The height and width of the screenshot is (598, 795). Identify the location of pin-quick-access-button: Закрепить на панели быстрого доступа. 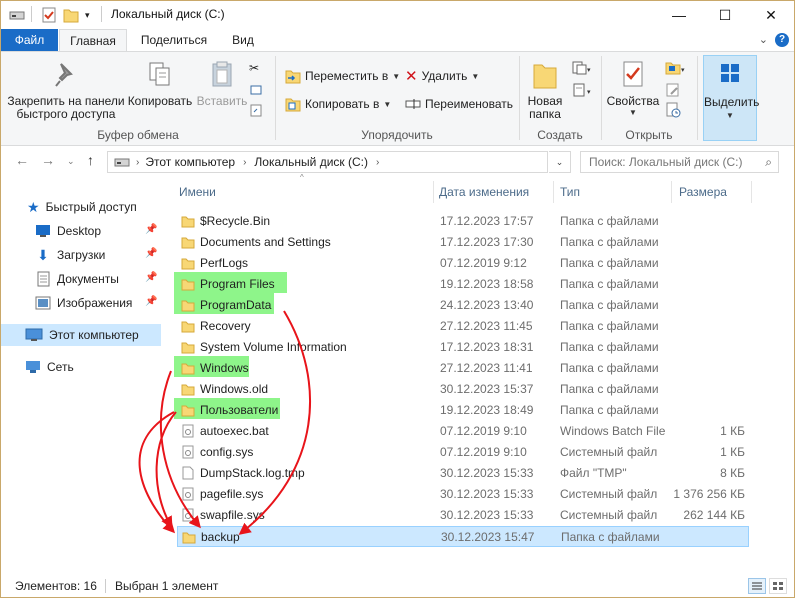
(66, 90).